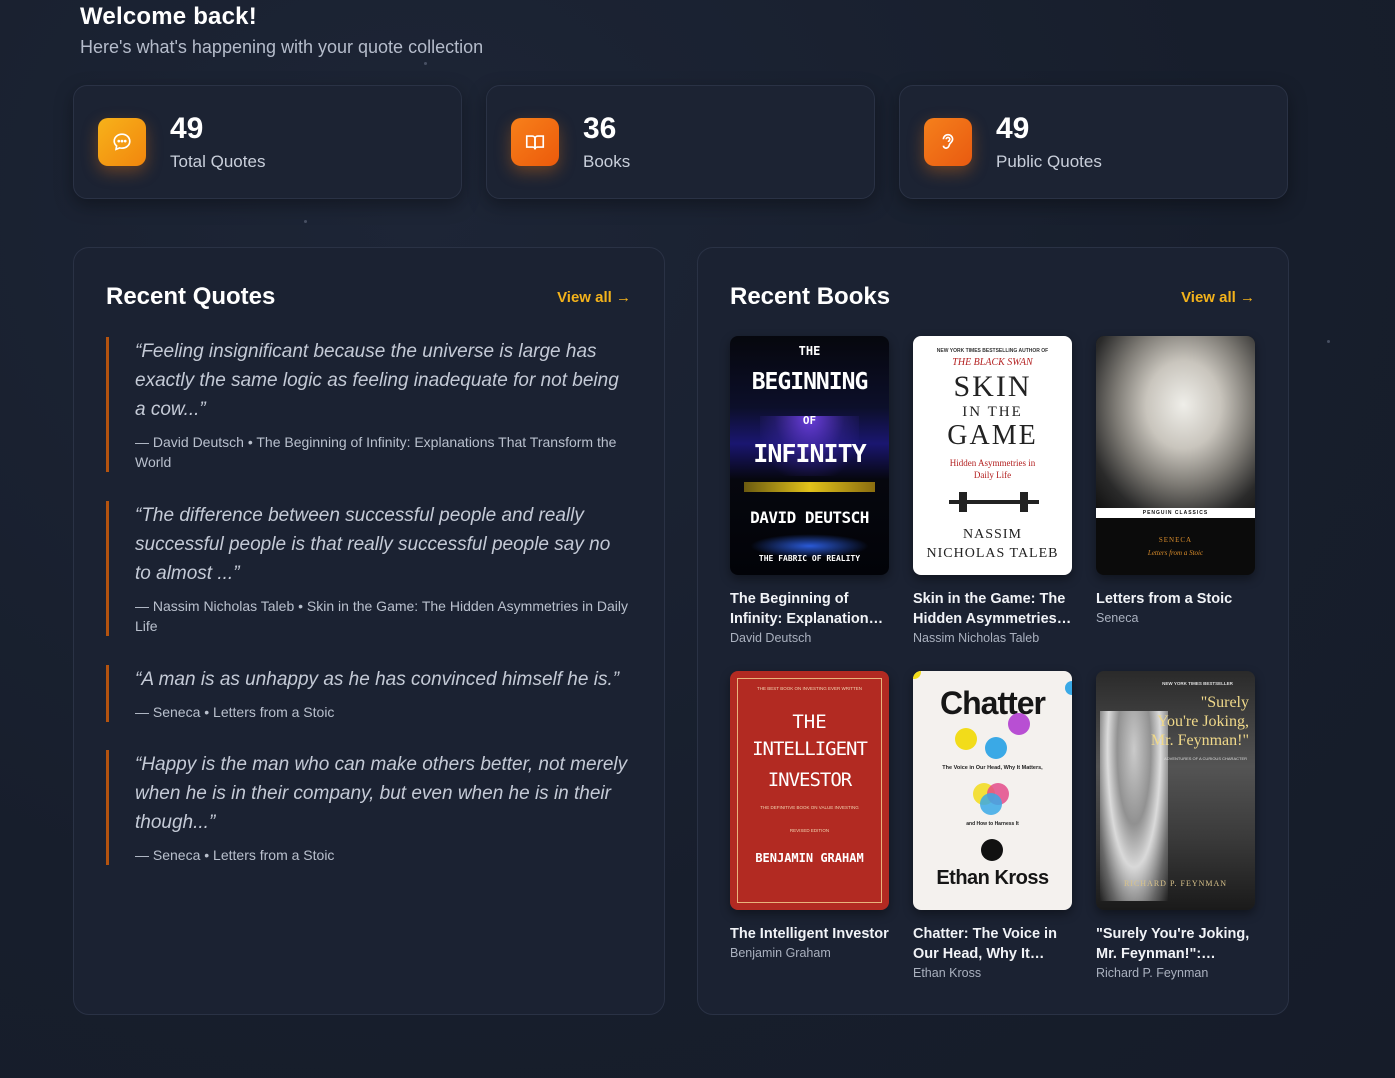 The height and width of the screenshot is (1078, 1395). What do you see at coordinates (809, 420) in the screenshot?
I see `cover-text: OF` at bounding box center [809, 420].